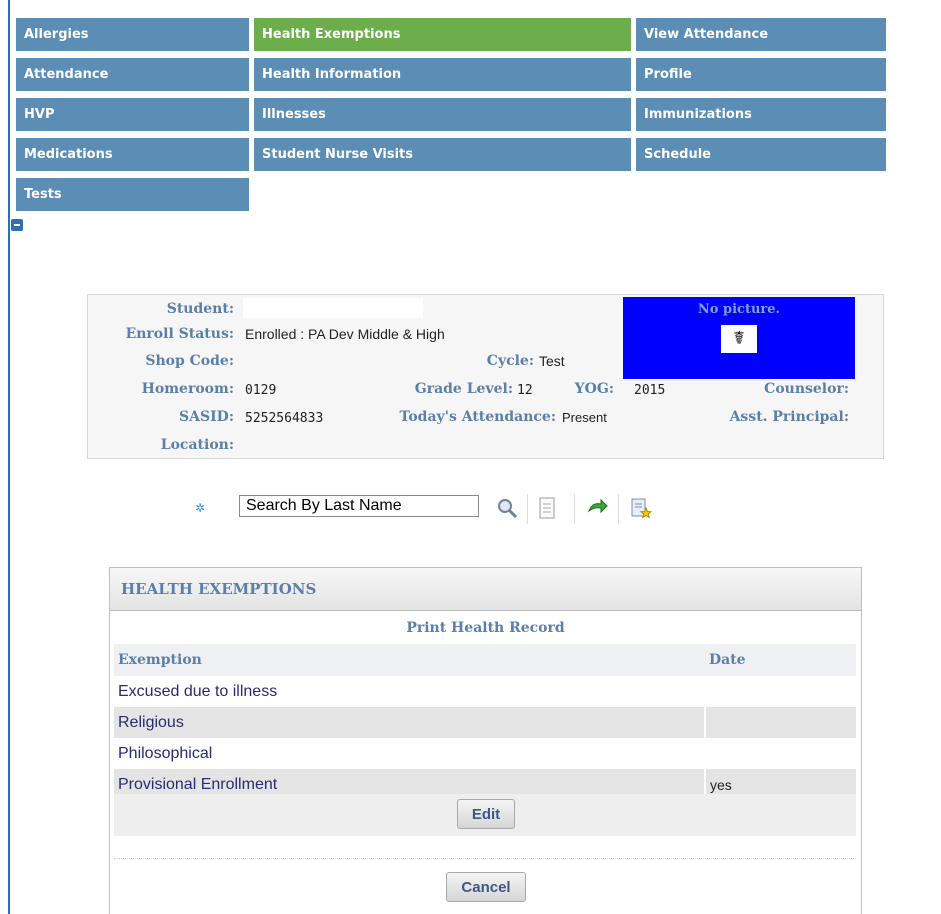  What do you see at coordinates (552, 361) in the screenshot?
I see `cycle-value: Test` at bounding box center [552, 361].